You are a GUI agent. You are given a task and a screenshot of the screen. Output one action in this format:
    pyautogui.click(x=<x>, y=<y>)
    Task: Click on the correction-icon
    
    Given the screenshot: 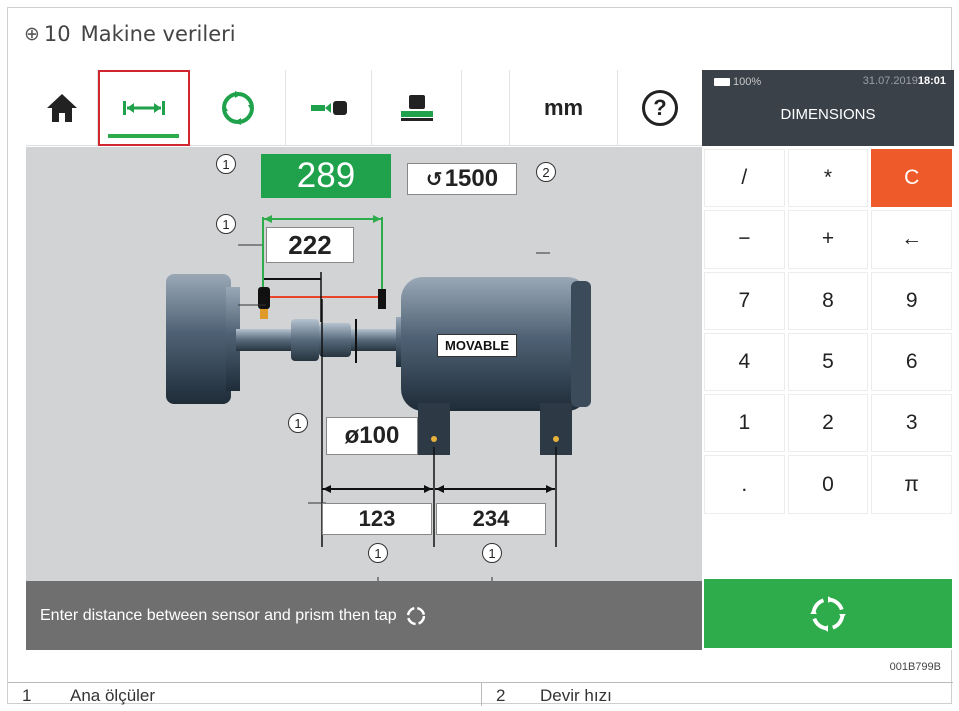 What is the action you would take?
    pyautogui.click(x=416, y=108)
    